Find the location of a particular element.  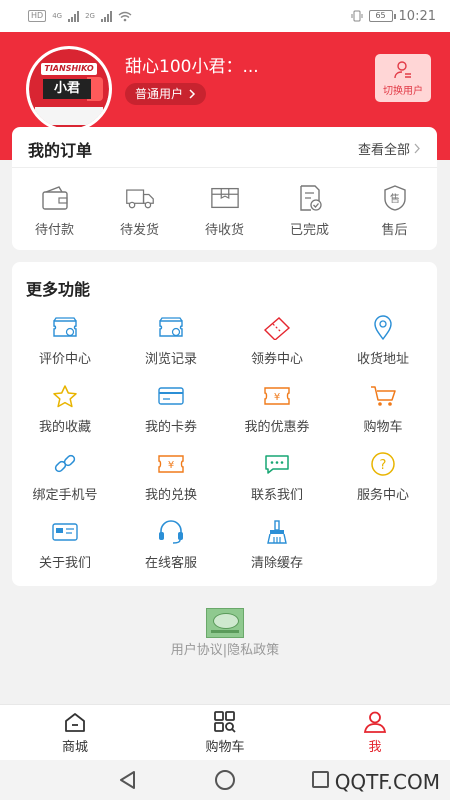

grid-item-label: 在线客服 is located at coordinates (170, 563).